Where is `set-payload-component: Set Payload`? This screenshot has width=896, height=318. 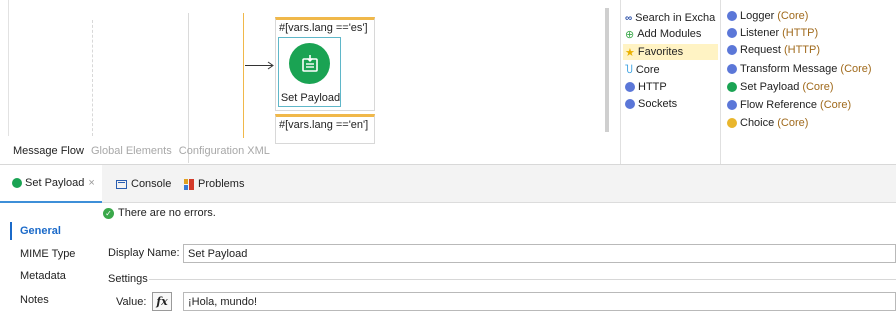
set-payload-component: Set Payload is located at coordinates (309, 72).